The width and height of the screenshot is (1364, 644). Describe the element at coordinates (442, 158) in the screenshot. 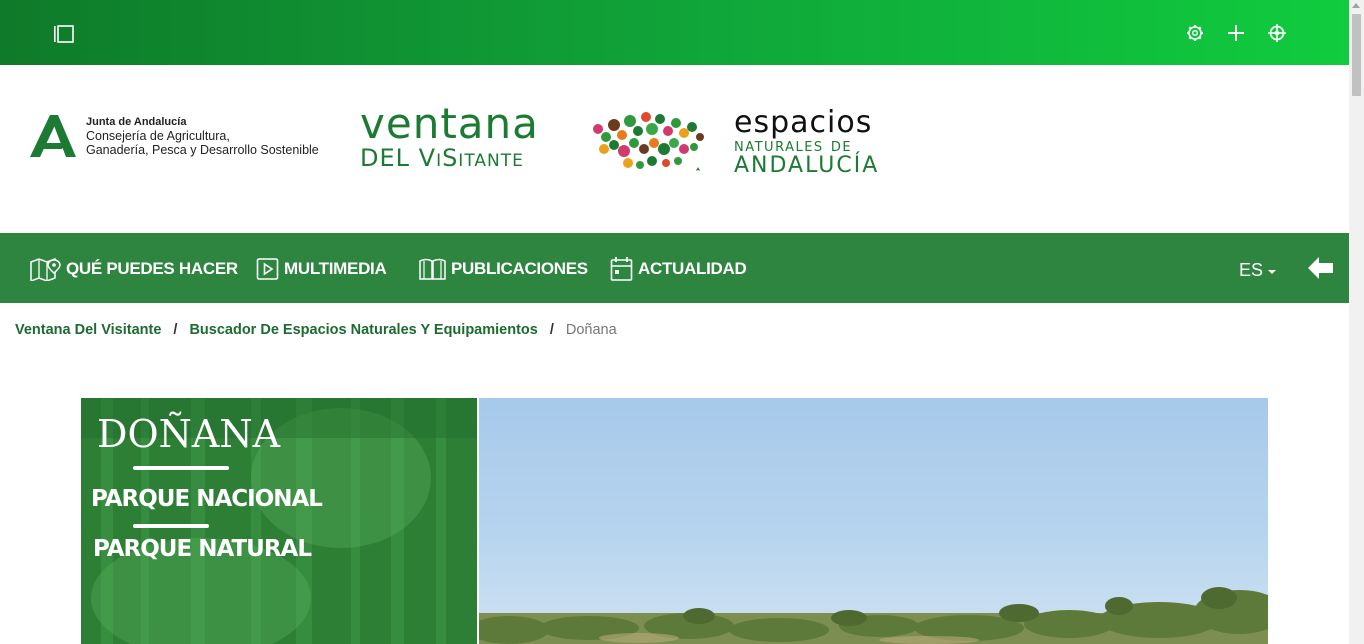

I see `ventana-line2: DEL ViSitante` at that location.